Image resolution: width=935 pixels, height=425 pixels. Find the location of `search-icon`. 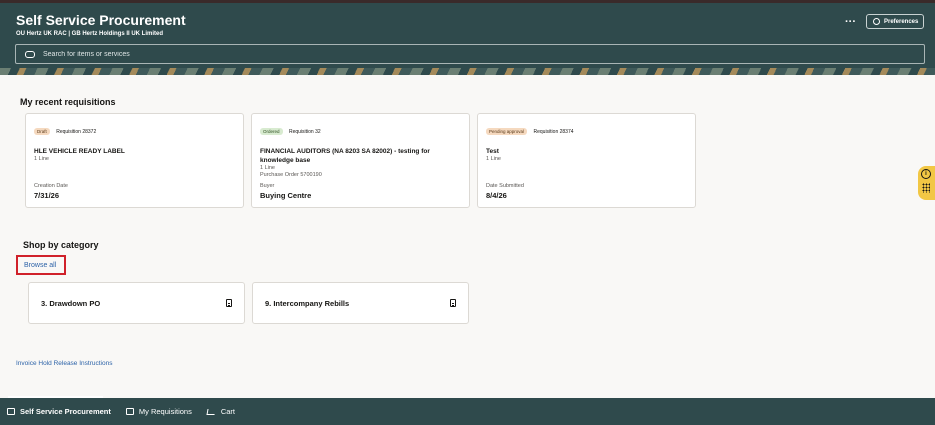

search-icon is located at coordinates (30, 54).